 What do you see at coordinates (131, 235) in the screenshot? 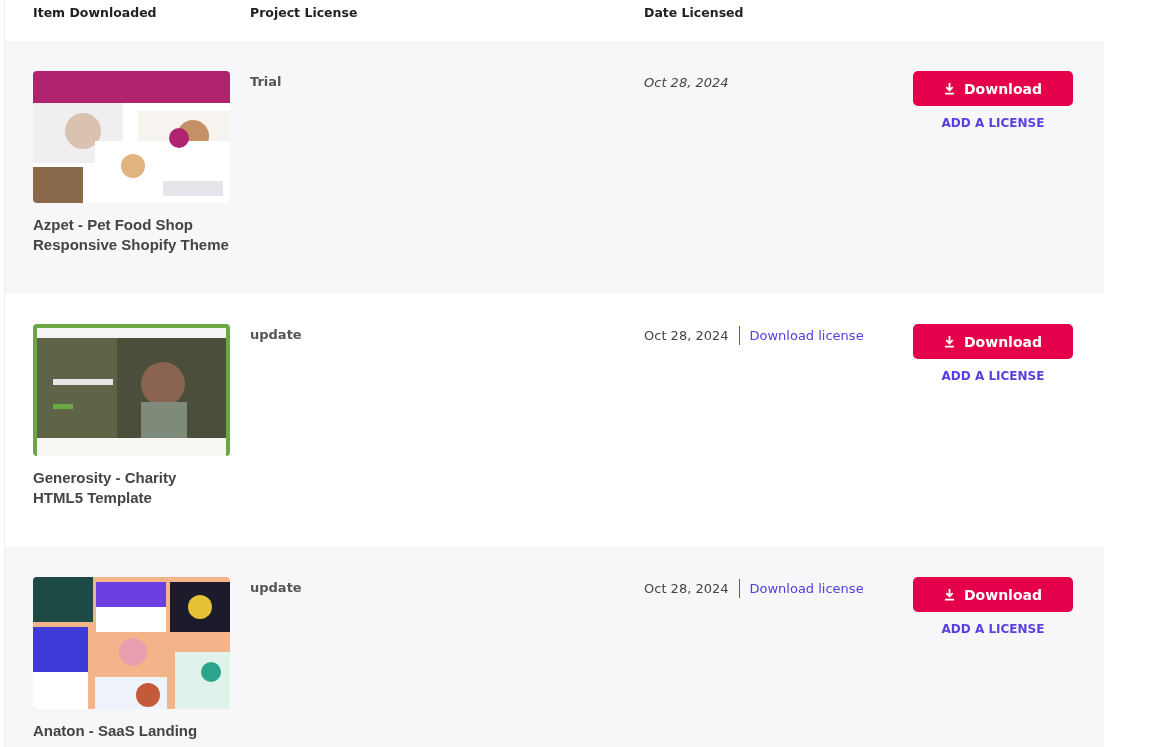
I see `item-title: Azpet - Pet Food Shop Responsive Shopify Theme` at bounding box center [131, 235].